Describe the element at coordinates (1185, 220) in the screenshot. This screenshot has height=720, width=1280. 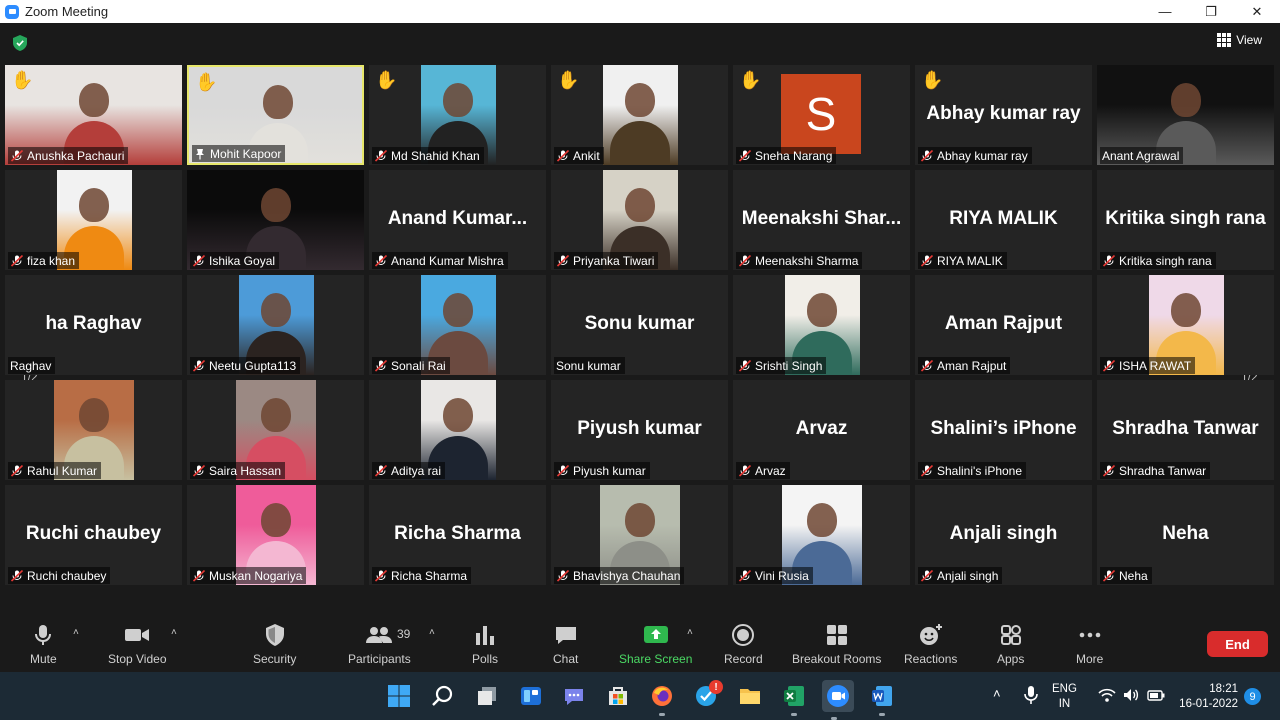
I see `participant-tile: Kritika singh rana Kritika singh rana` at that location.